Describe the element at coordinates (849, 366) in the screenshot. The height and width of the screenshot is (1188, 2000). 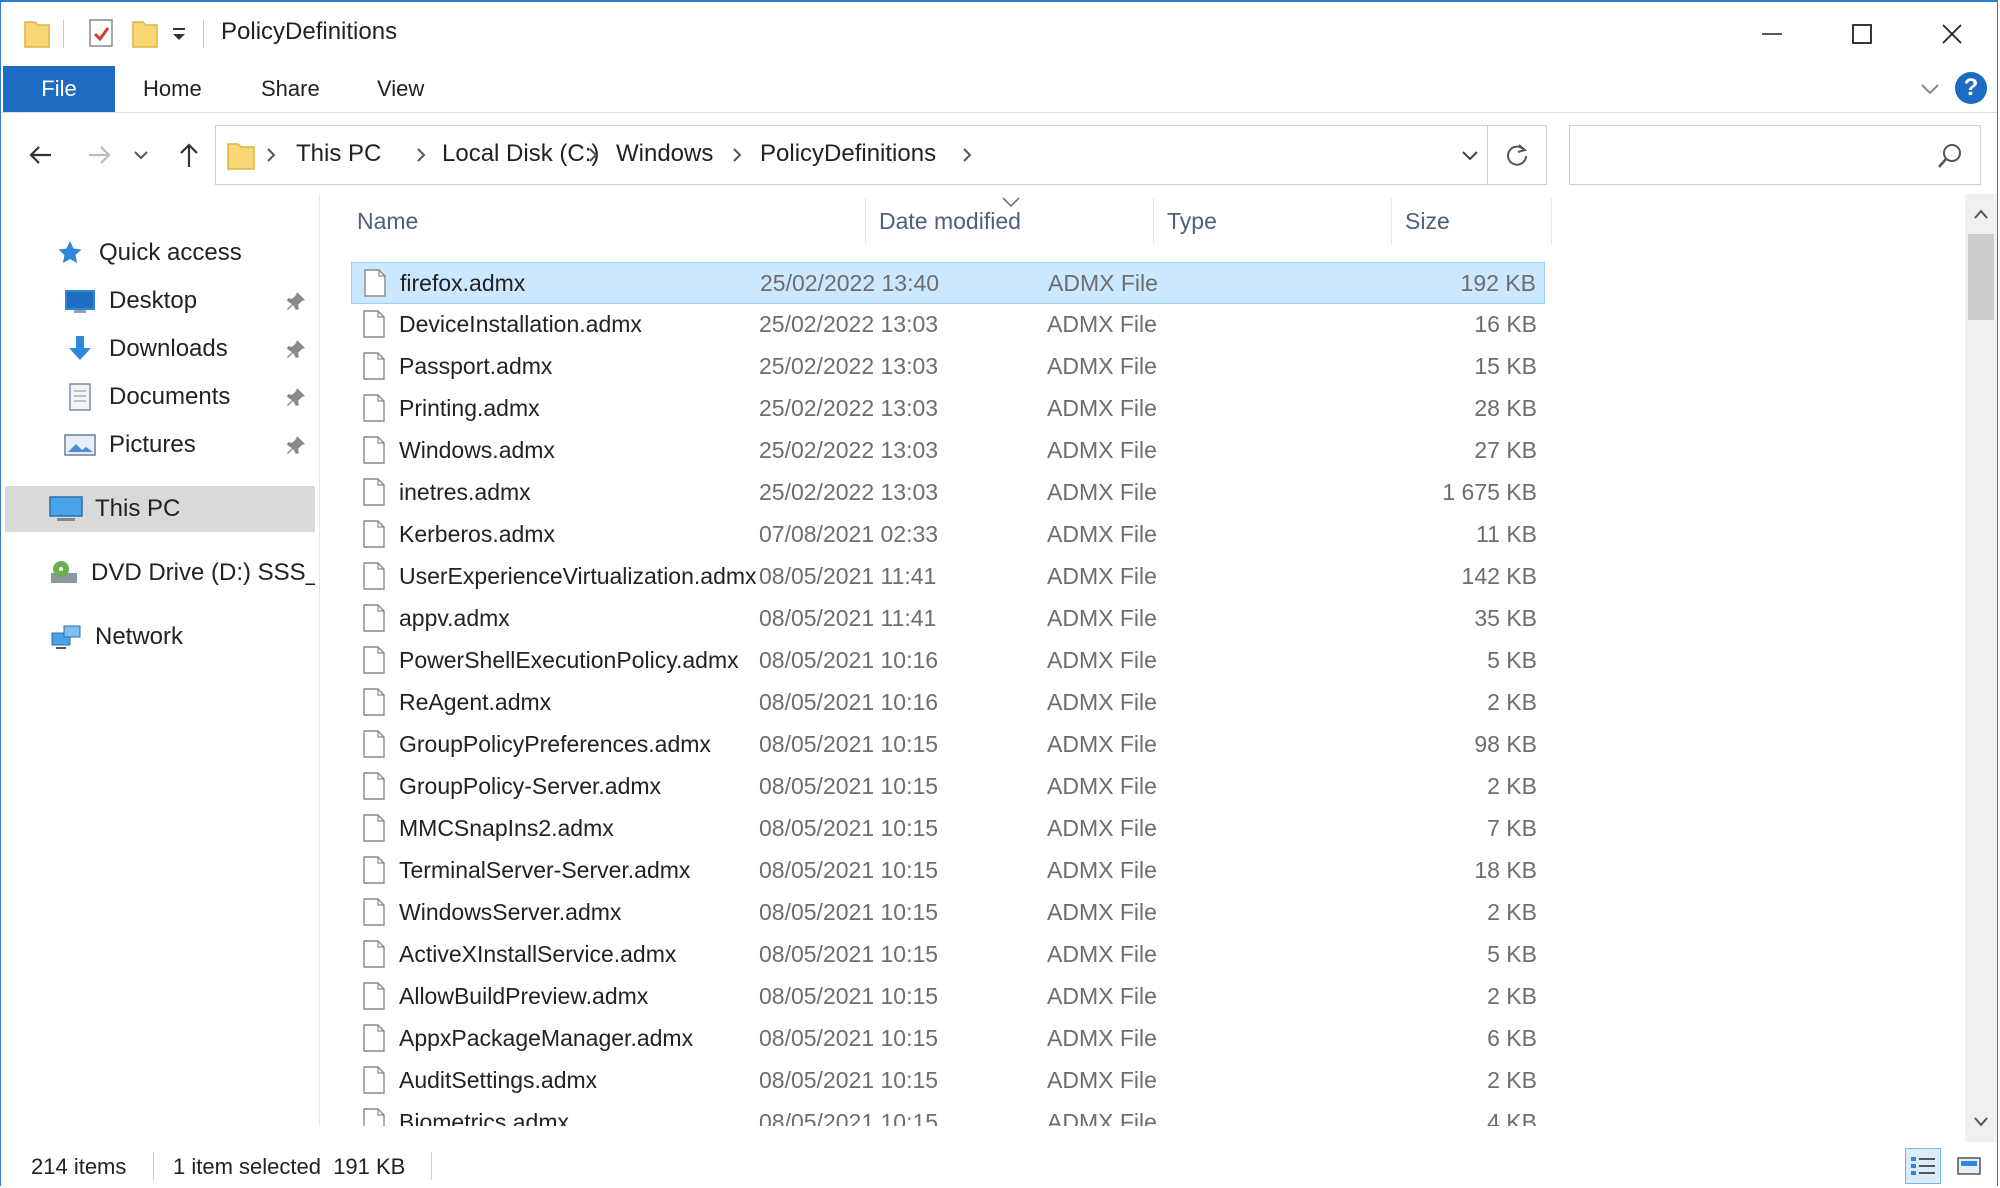
I see `file-date-modified: 25/02/2022 13:03` at that location.